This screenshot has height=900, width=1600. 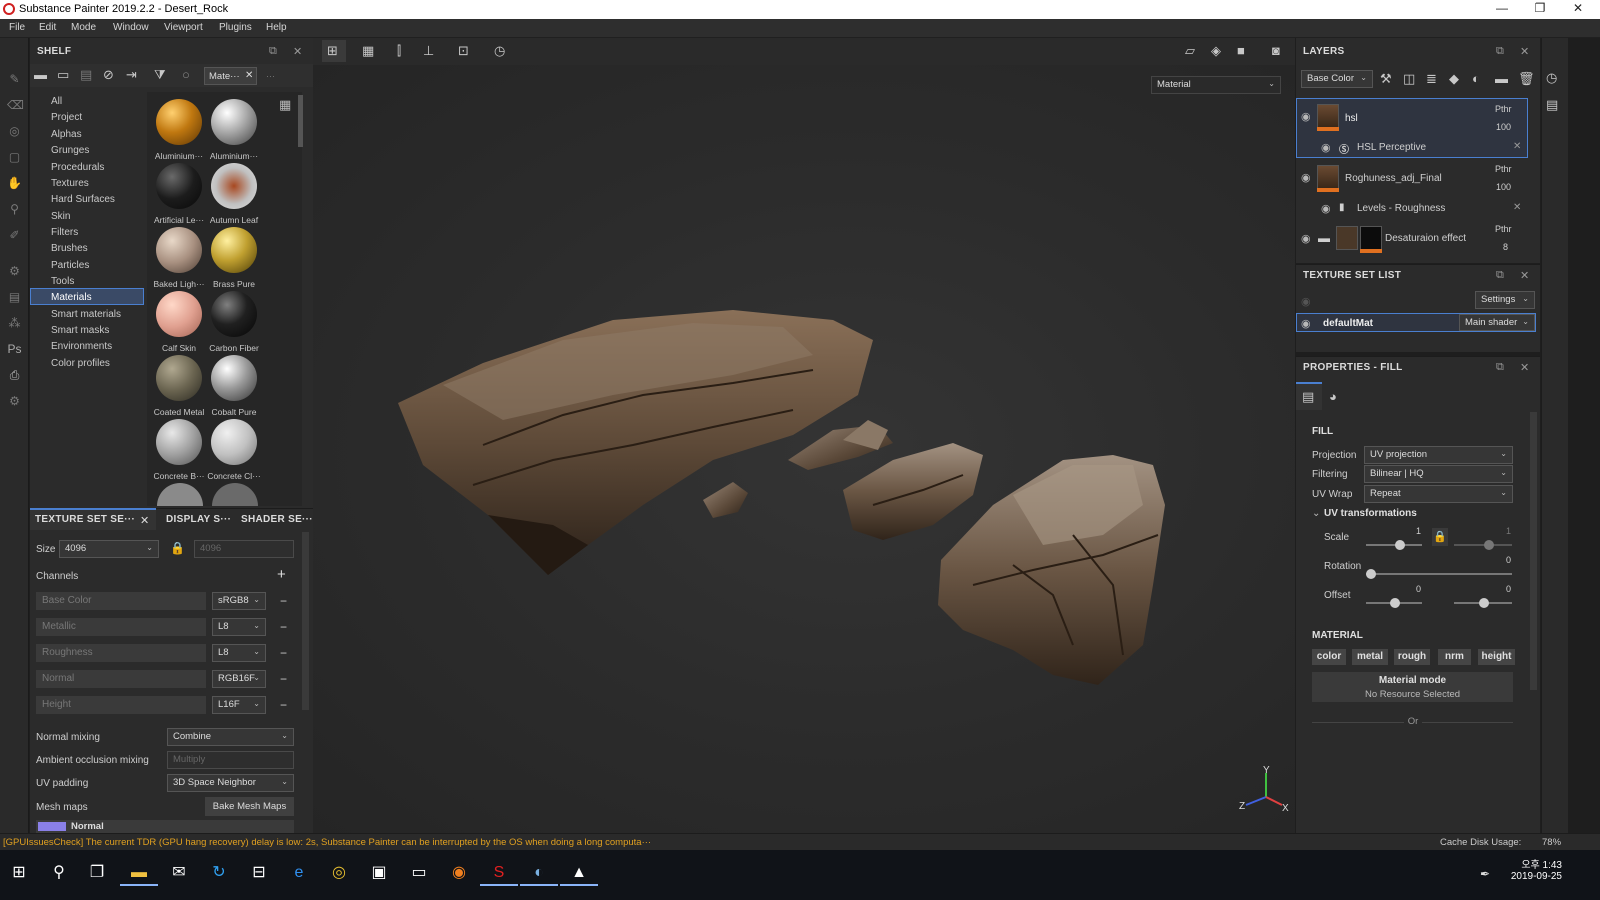 I want to click on export-icon: ⎙, so click(x=14, y=375).